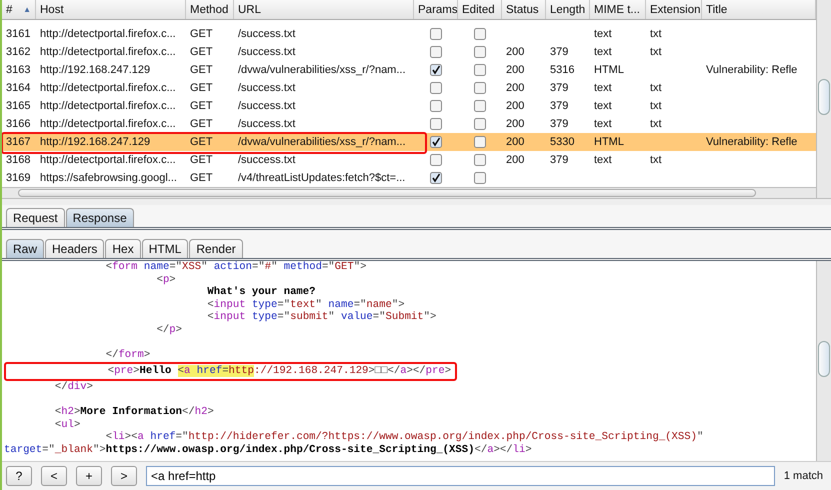 Image resolution: width=831 pixels, height=490 pixels. I want to click on table-row: 3167 http://192.168.247.129 GET /dvwa/vulnerabilities/xss_r/?nam... 200 5330 HTML Vulnerability: Refle, so click(409, 142).